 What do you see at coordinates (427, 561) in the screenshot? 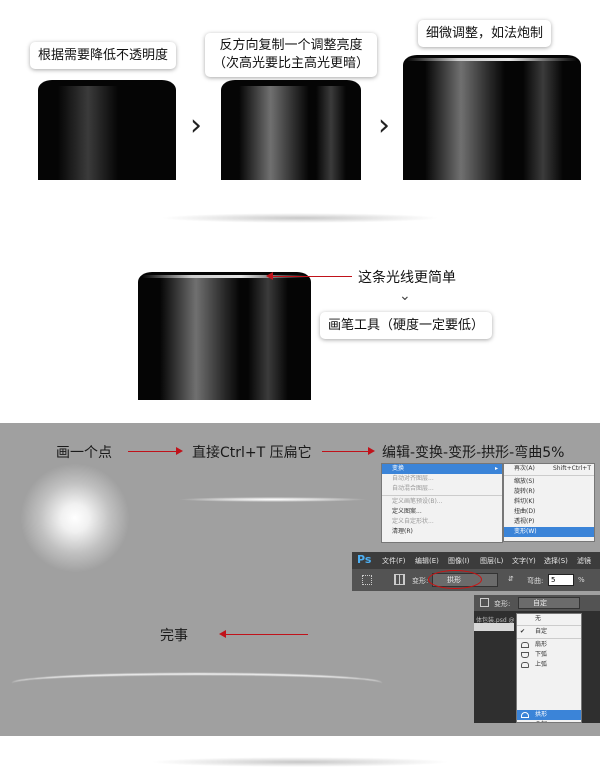
I see `ps-menu-edit: 编辑(E)` at bounding box center [427, 561].